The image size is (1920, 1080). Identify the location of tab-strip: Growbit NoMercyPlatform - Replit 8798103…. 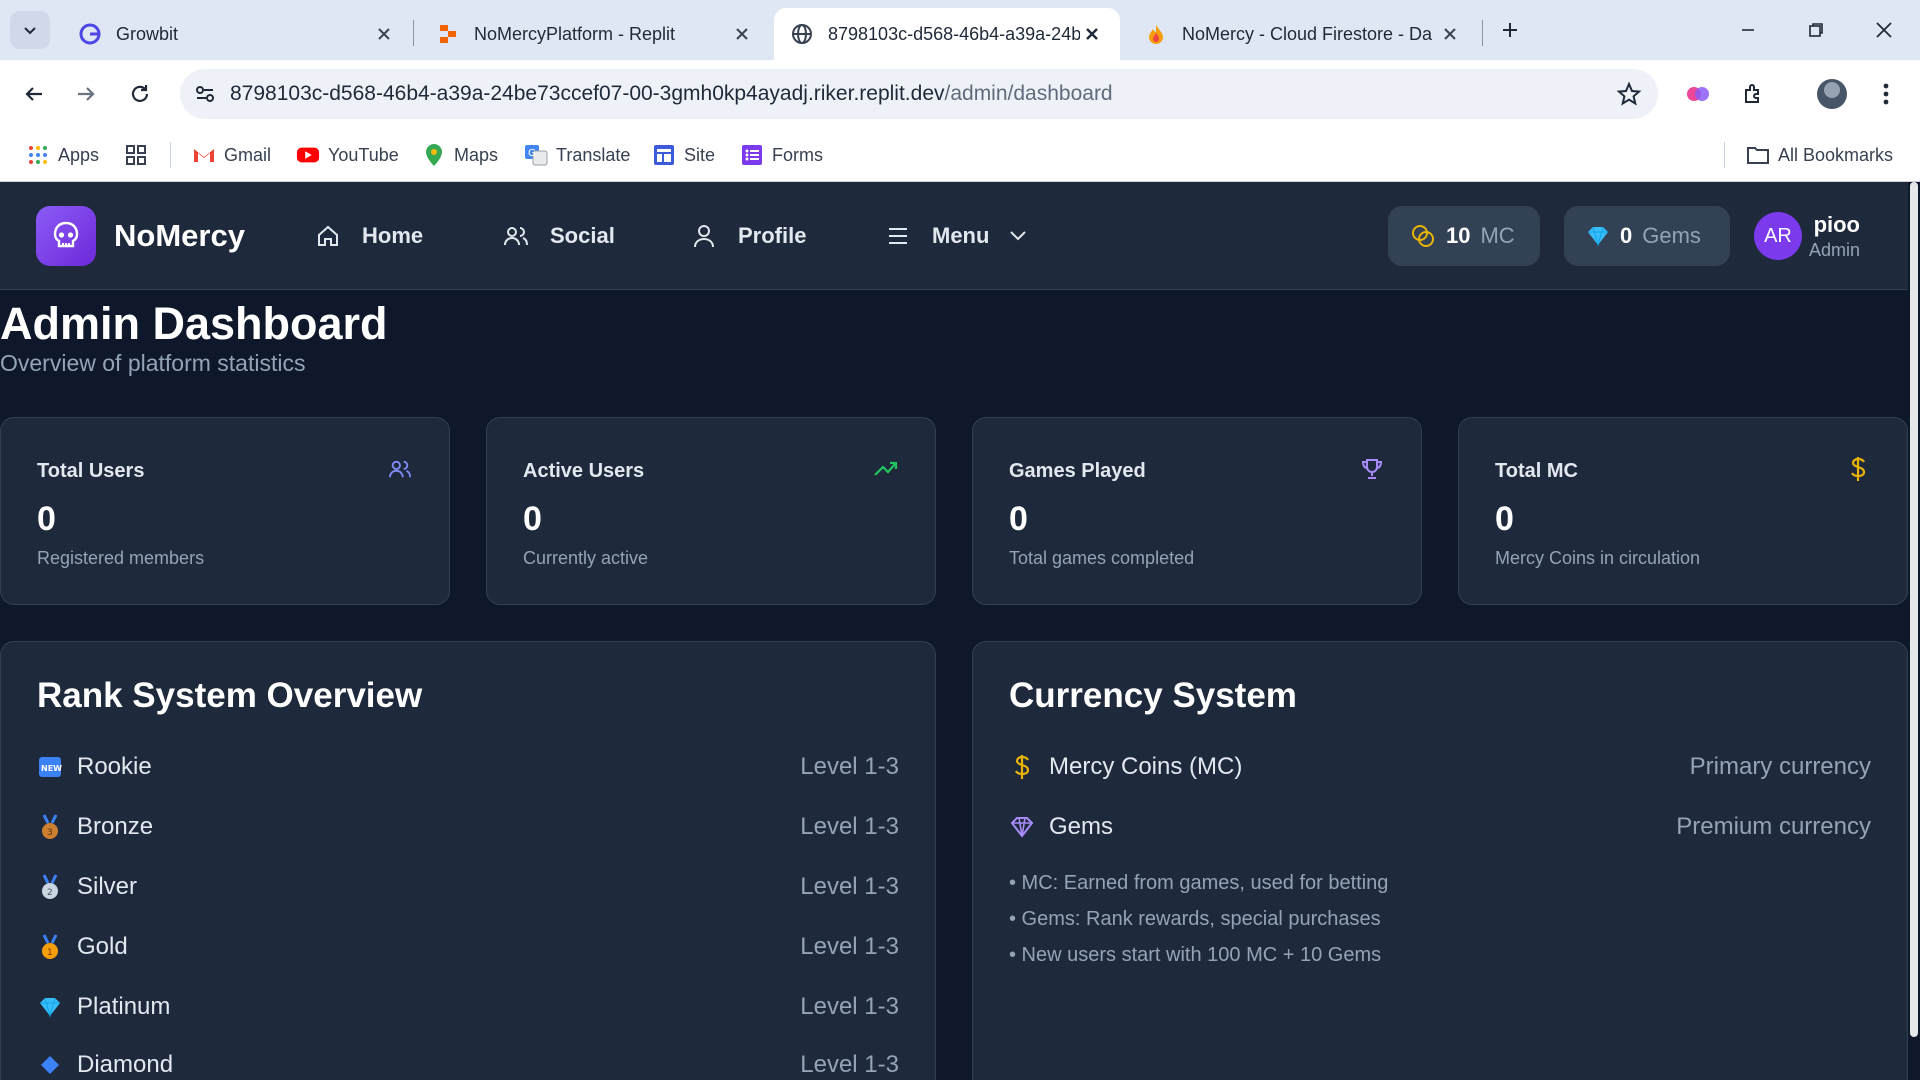
(960, 30).